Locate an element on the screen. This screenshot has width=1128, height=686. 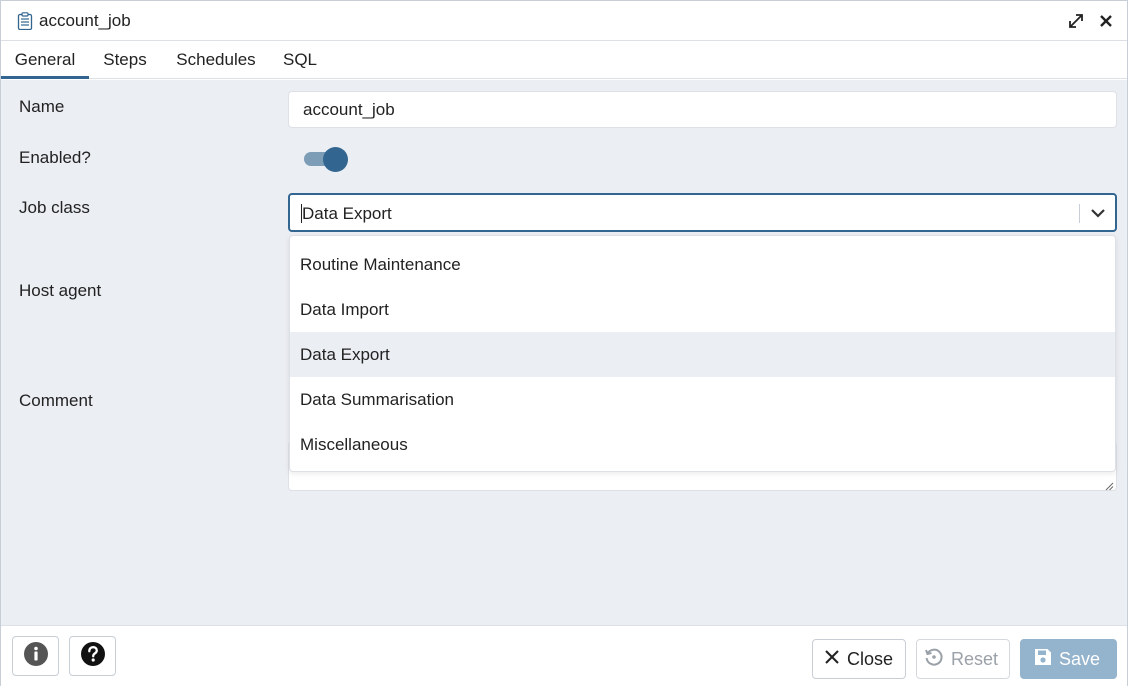
close-icon is located at coordinates (1106, 21).